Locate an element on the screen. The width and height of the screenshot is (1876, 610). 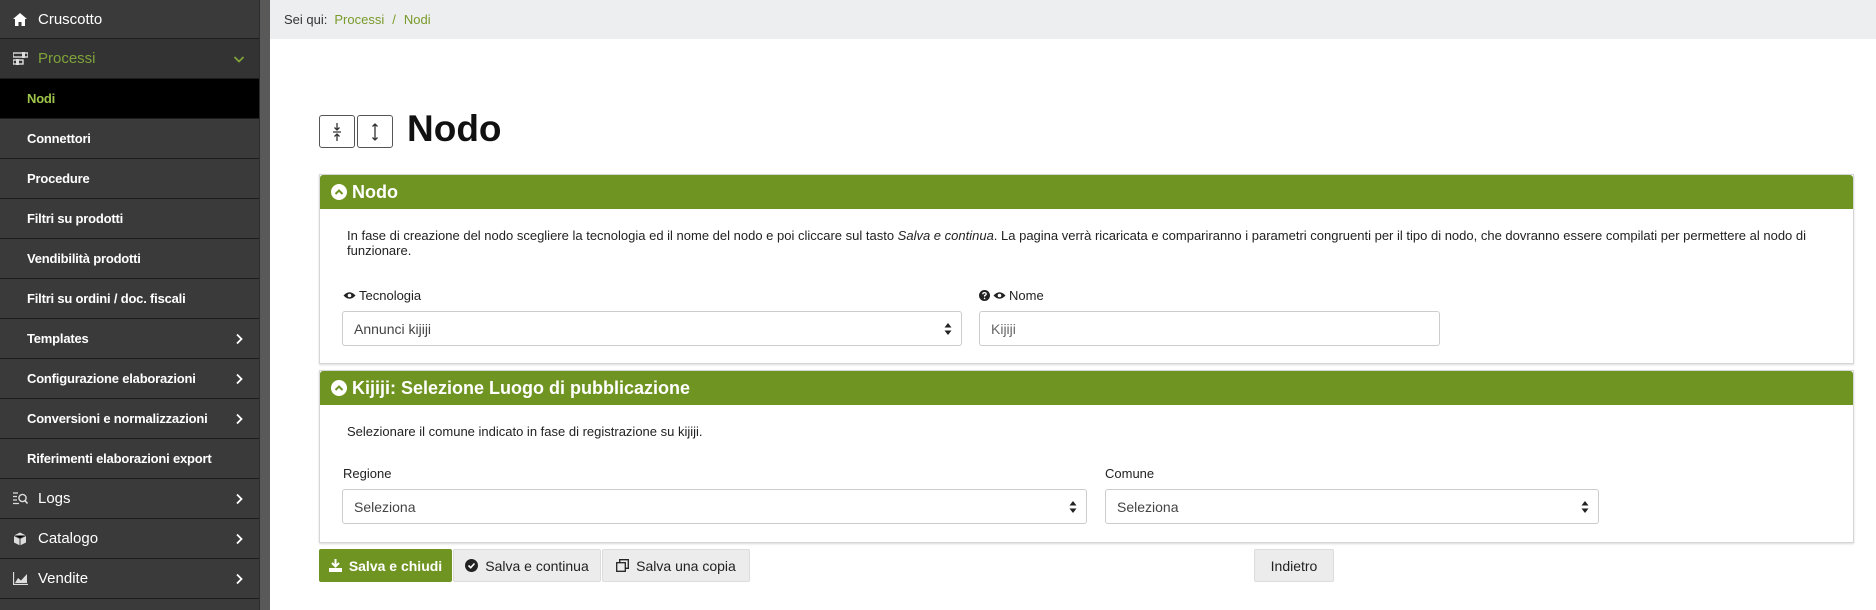
panel-nodo-header: Nodo is located at coordinates (1086, 192).